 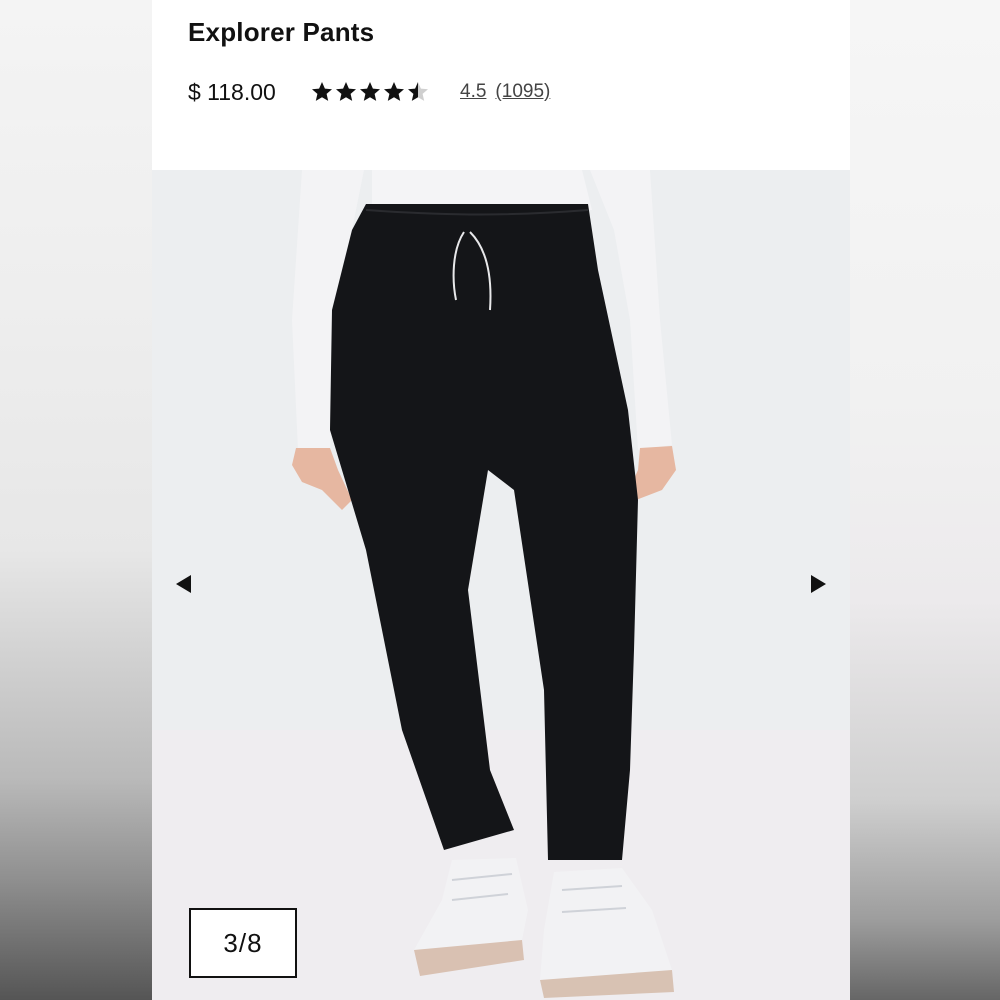 I want to click on review-count-link: (1095), so click(x=522, y=92).